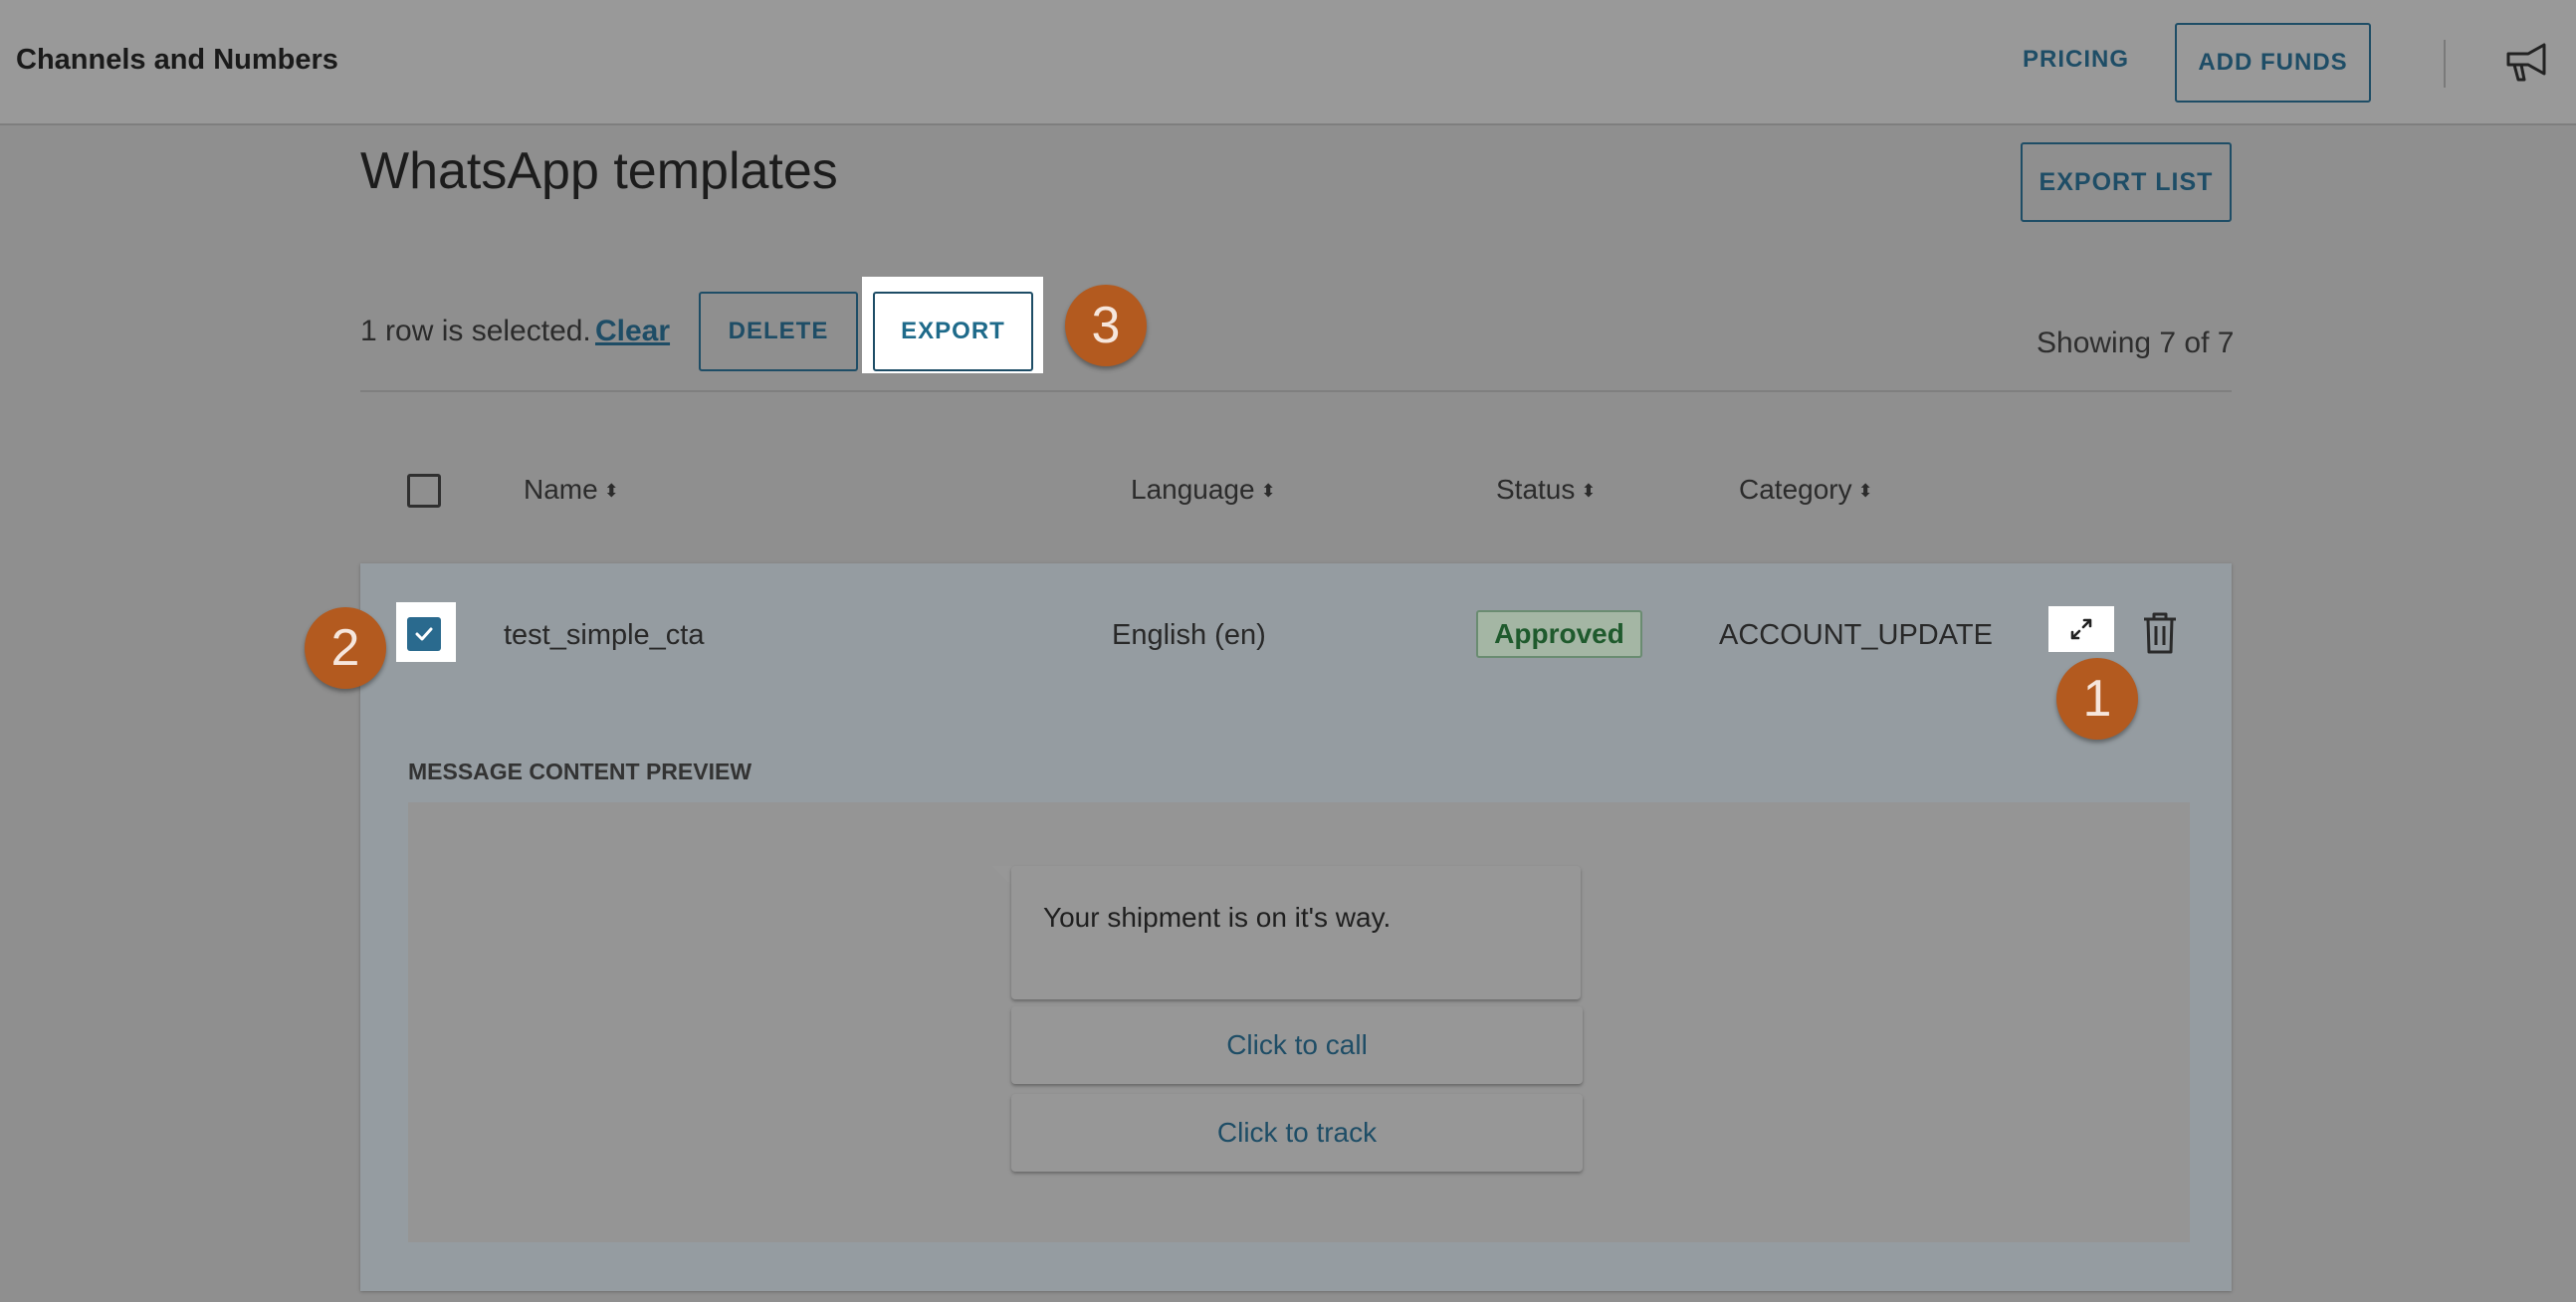 The height and width of the screenshot is (1302, 2576). Describe the element at coordinates (2527, 63) in the screenshot. I see `megaphone-icon` at that location.